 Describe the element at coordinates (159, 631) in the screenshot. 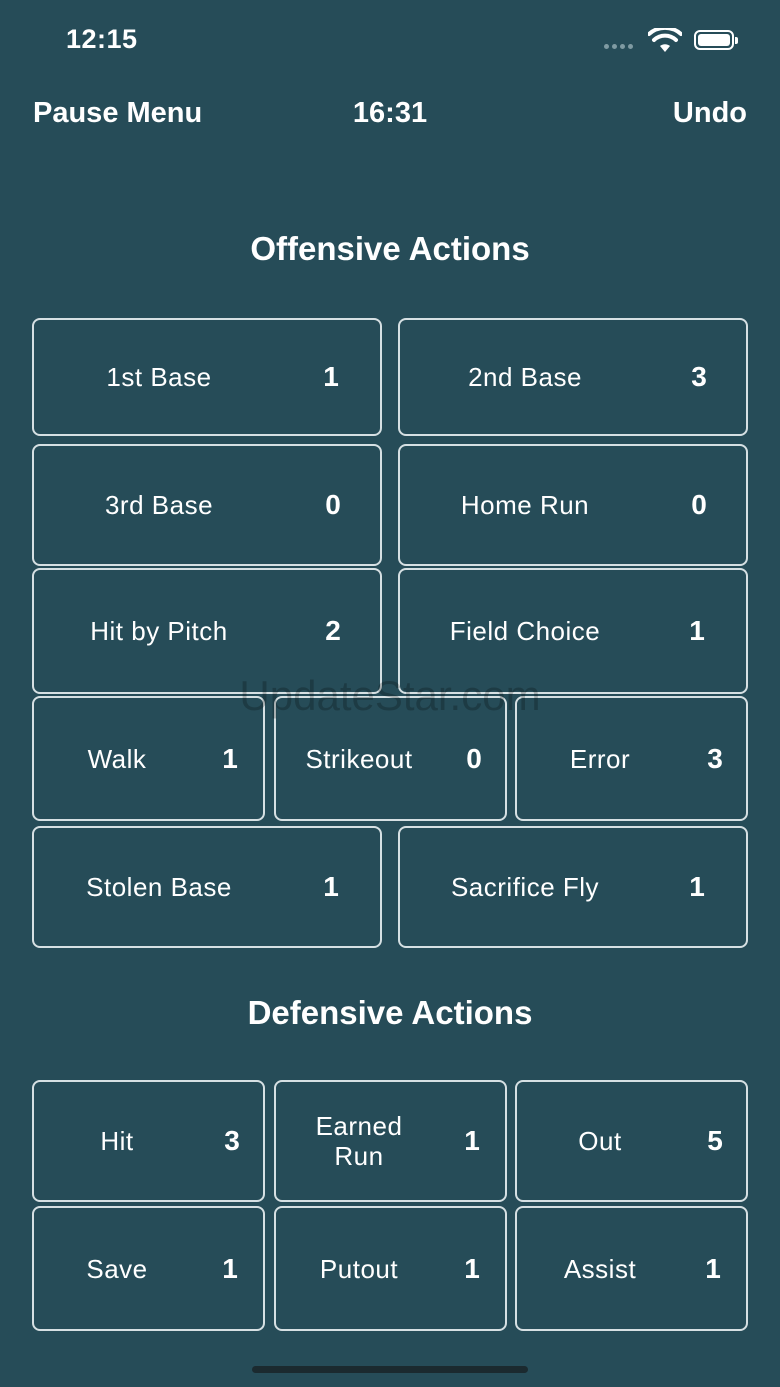

I see `button-label: Hit by Pitch` at that location.